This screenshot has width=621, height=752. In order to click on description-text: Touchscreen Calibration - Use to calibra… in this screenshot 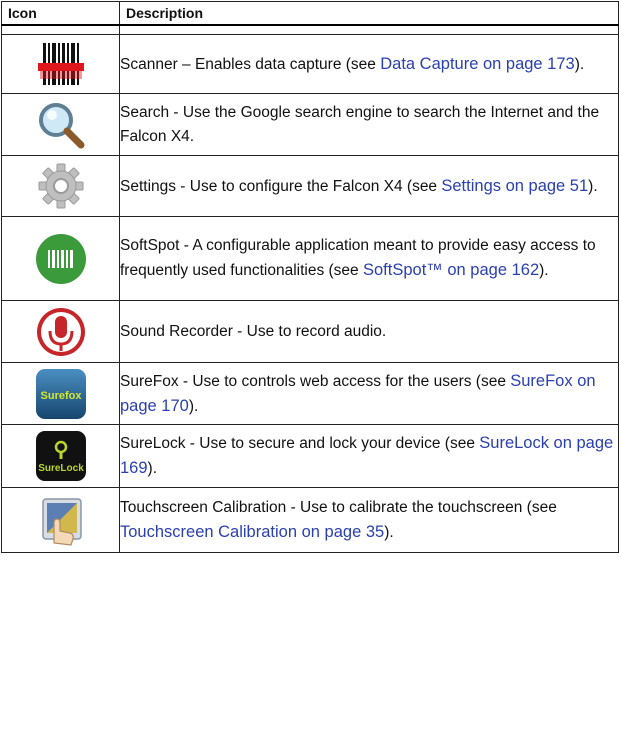, I will do `click(338, 507)`.